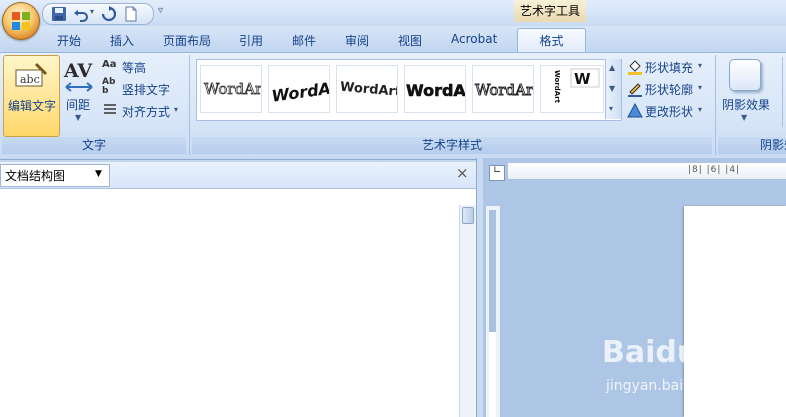  Describe the element at coordinates (134, 68) in the screenshot. I see `even-height-label: 等高` at that location.